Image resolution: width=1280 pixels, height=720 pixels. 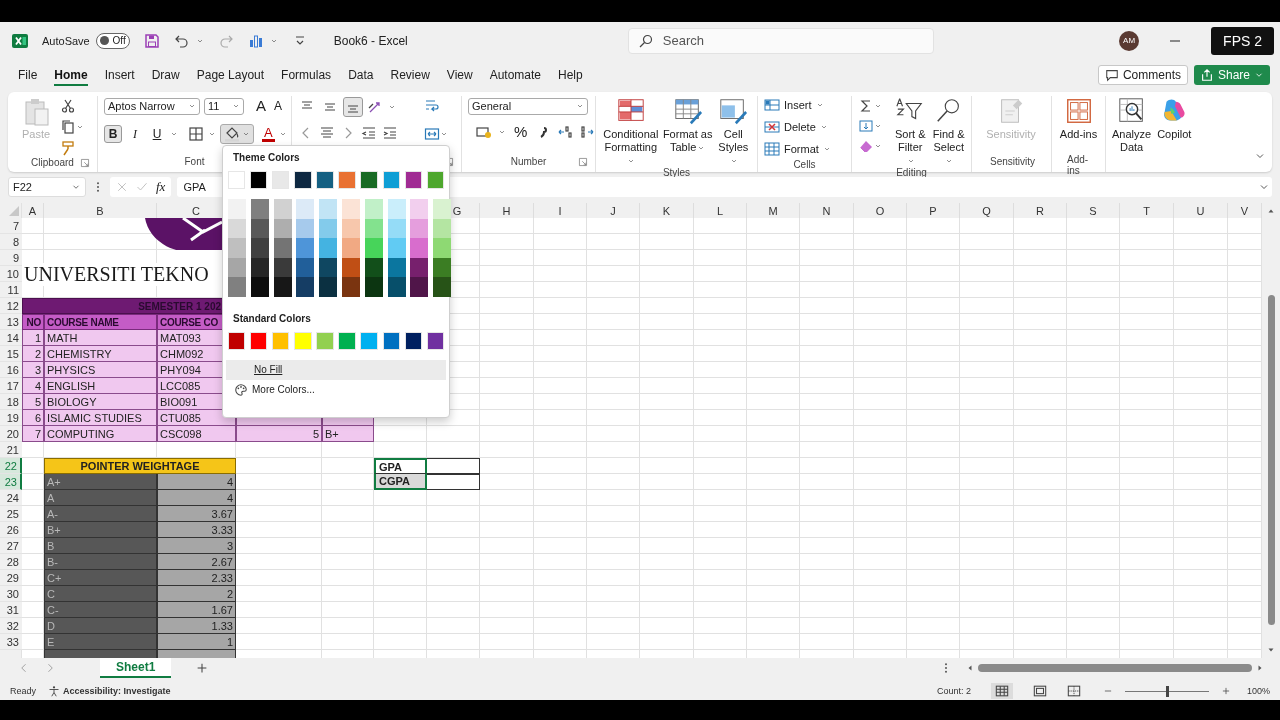 What do you see at coordinates (122, 187) in the screenshot?
I see `cancel-icon` at bounding box center [122, 187].